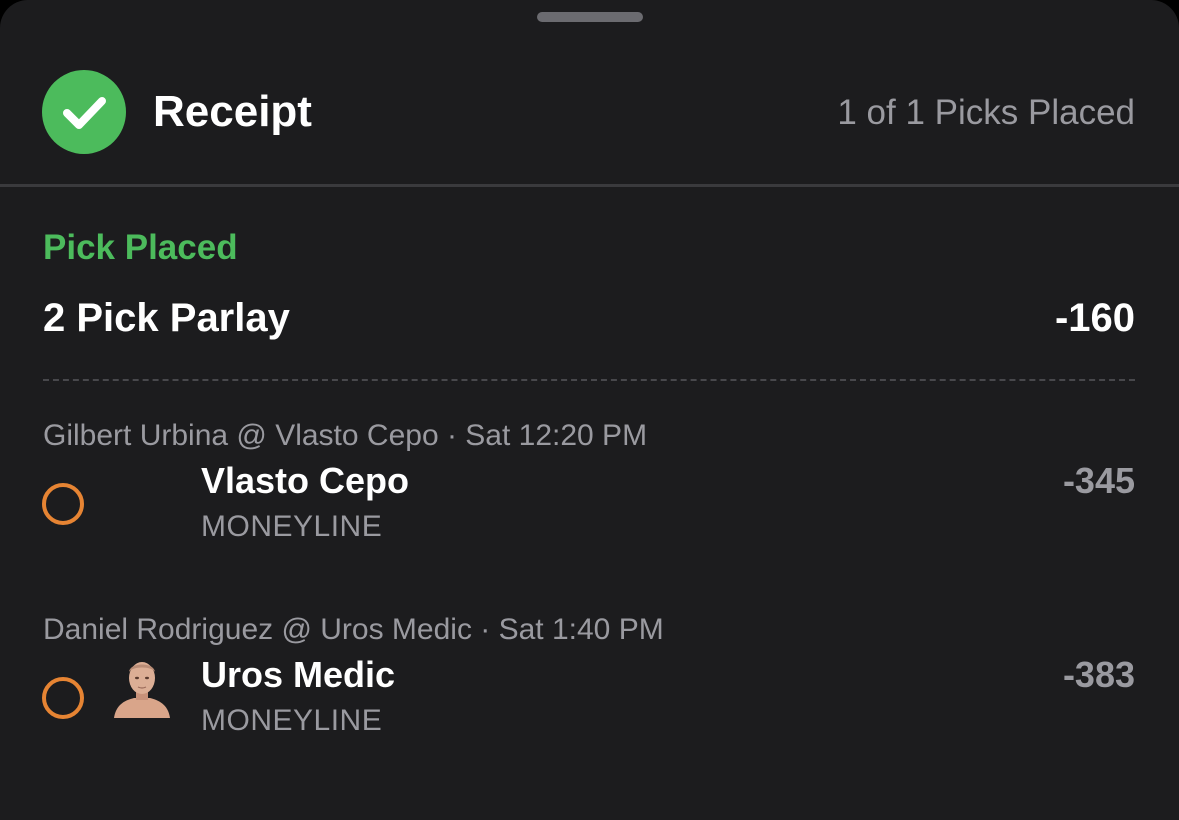 The height and width of the screenshot is (820, 1179). I want to click on leg-odds: -383, so click(1098, 674).